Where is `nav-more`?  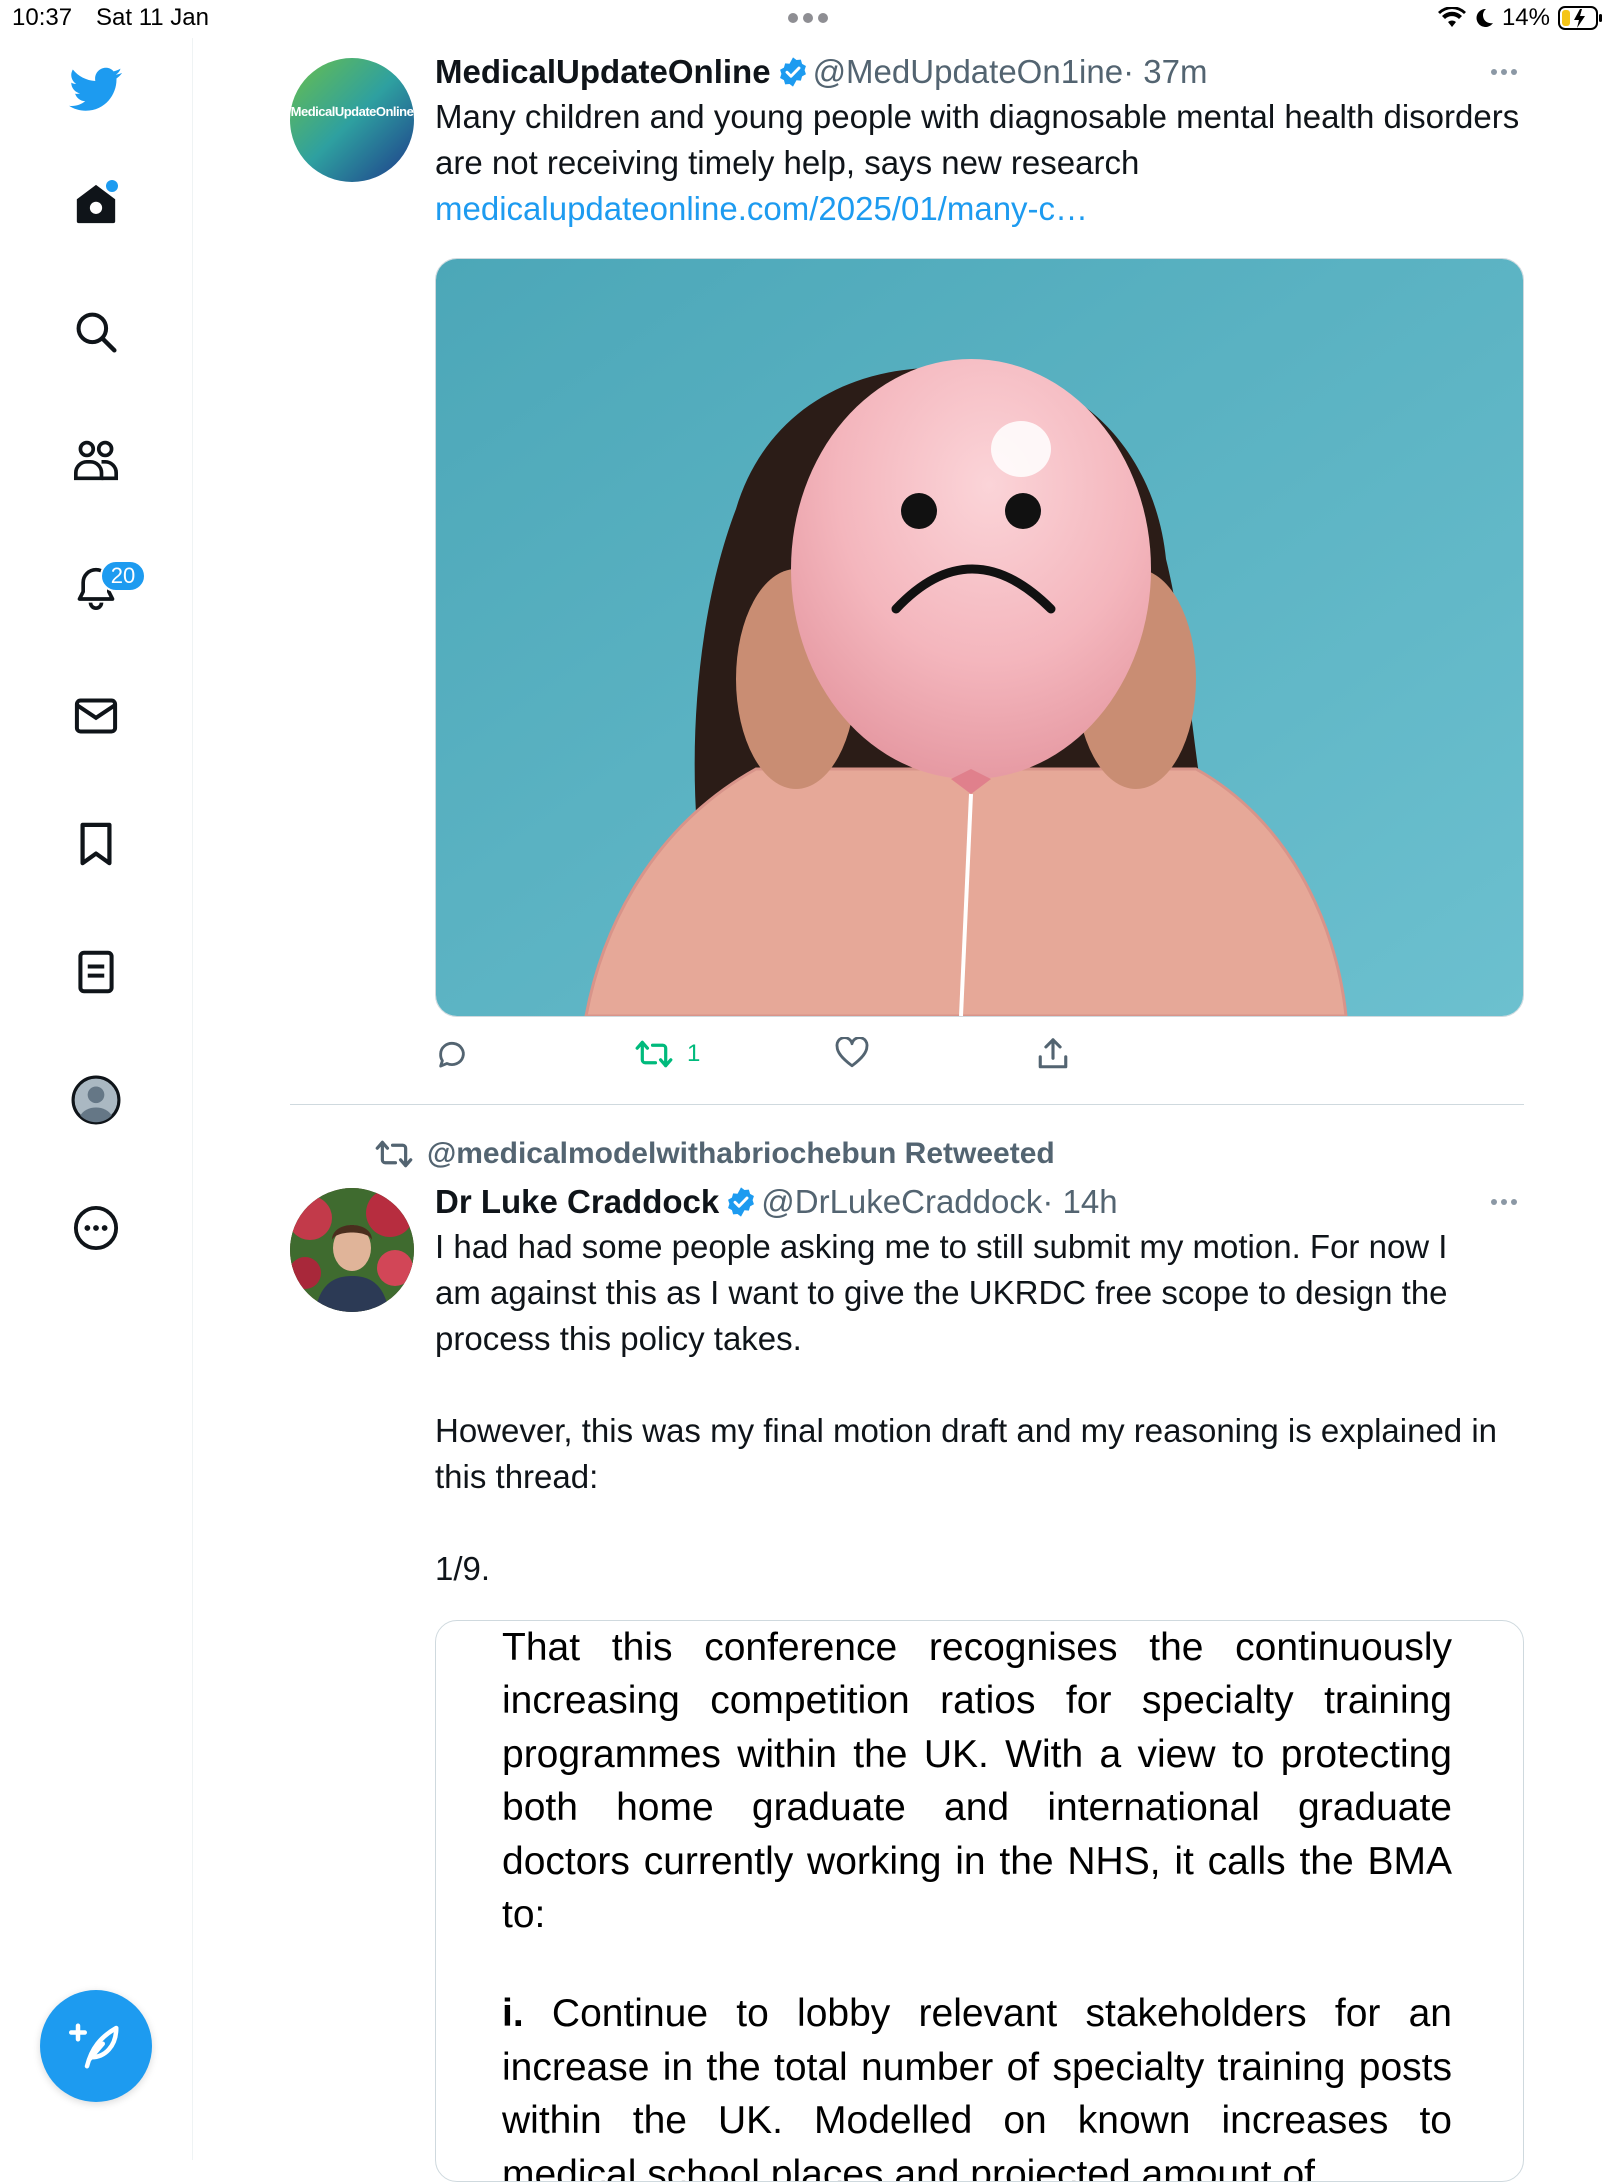 nav-more is located at coordinates (96, 1228).